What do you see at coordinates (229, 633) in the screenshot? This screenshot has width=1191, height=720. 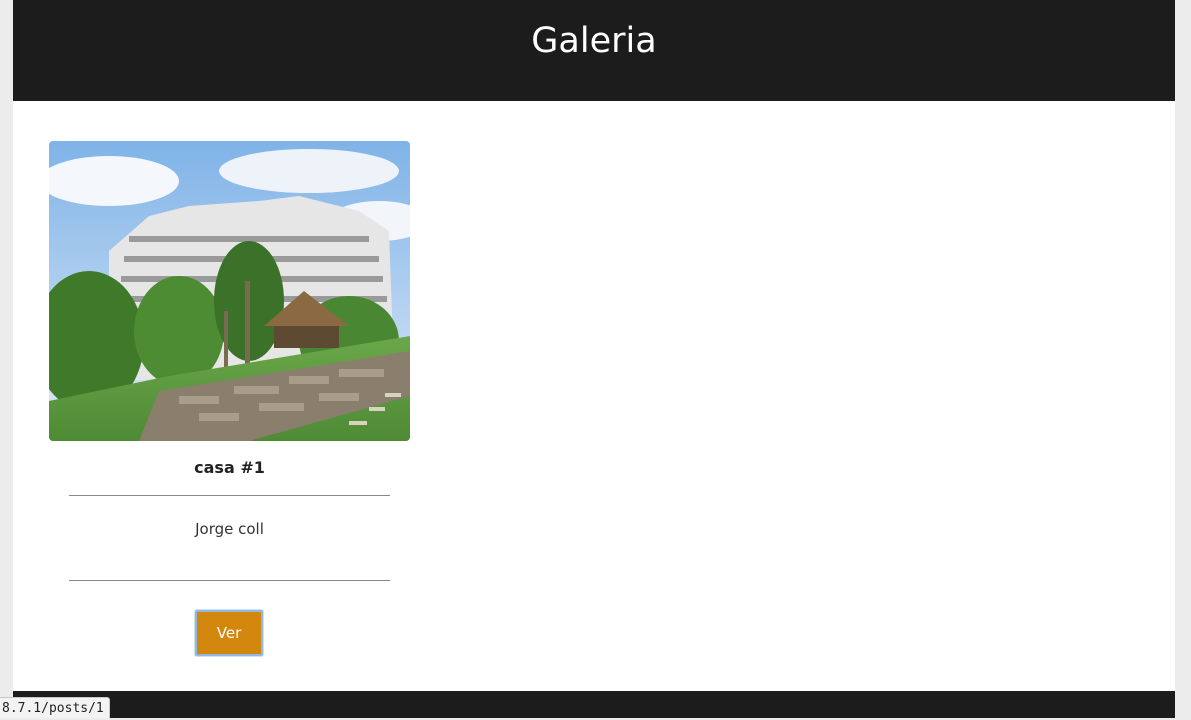 I see `view-button: Ver` at bounding box center [229, 633].